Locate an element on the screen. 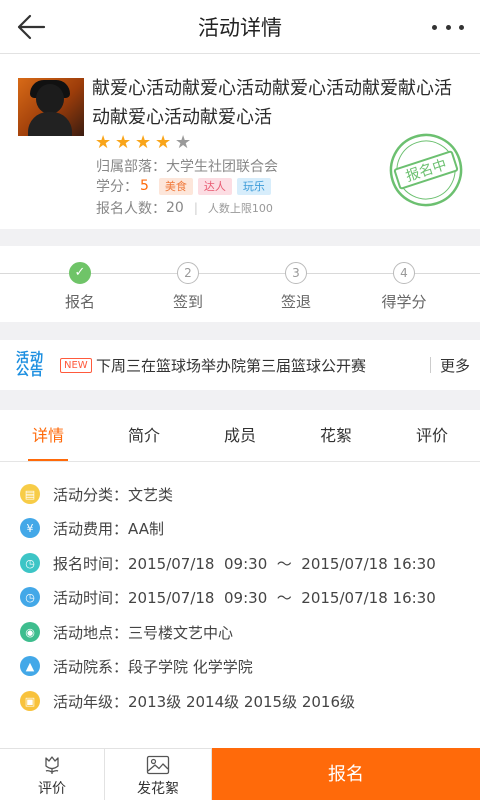 This screenshot has width=480, height=800. step-checkout: 3 签退 is located at coordinates (296, 287).